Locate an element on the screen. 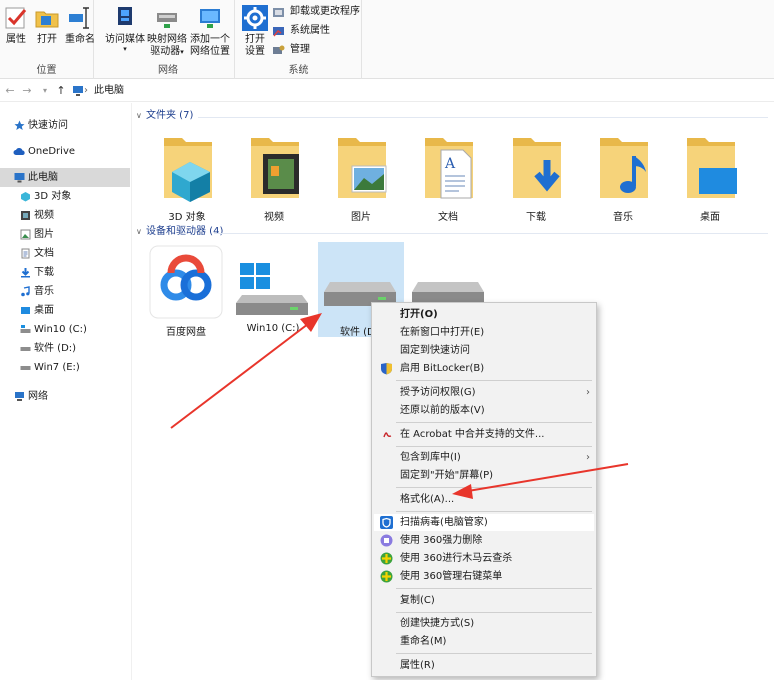 This screenshot has width=774, height=680. device-label: Win10 (C:) is located at coordinates (273, 328).